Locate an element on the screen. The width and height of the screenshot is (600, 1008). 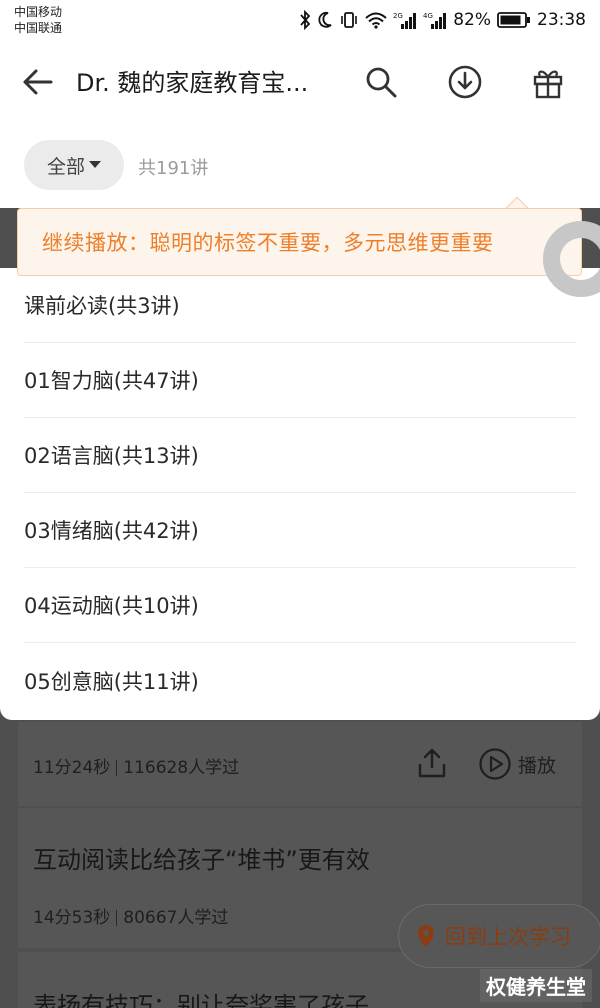
caret-down-icon is located at coordinates (95, 164).